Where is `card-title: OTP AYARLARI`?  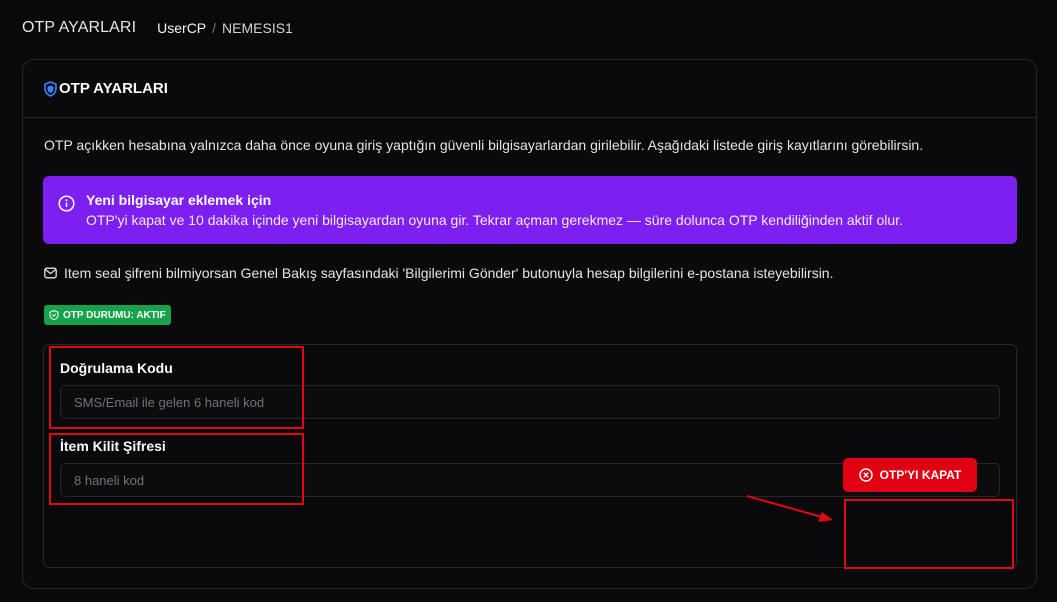
card-title: OTP AYARLARI is located at coordinates (113, 88).